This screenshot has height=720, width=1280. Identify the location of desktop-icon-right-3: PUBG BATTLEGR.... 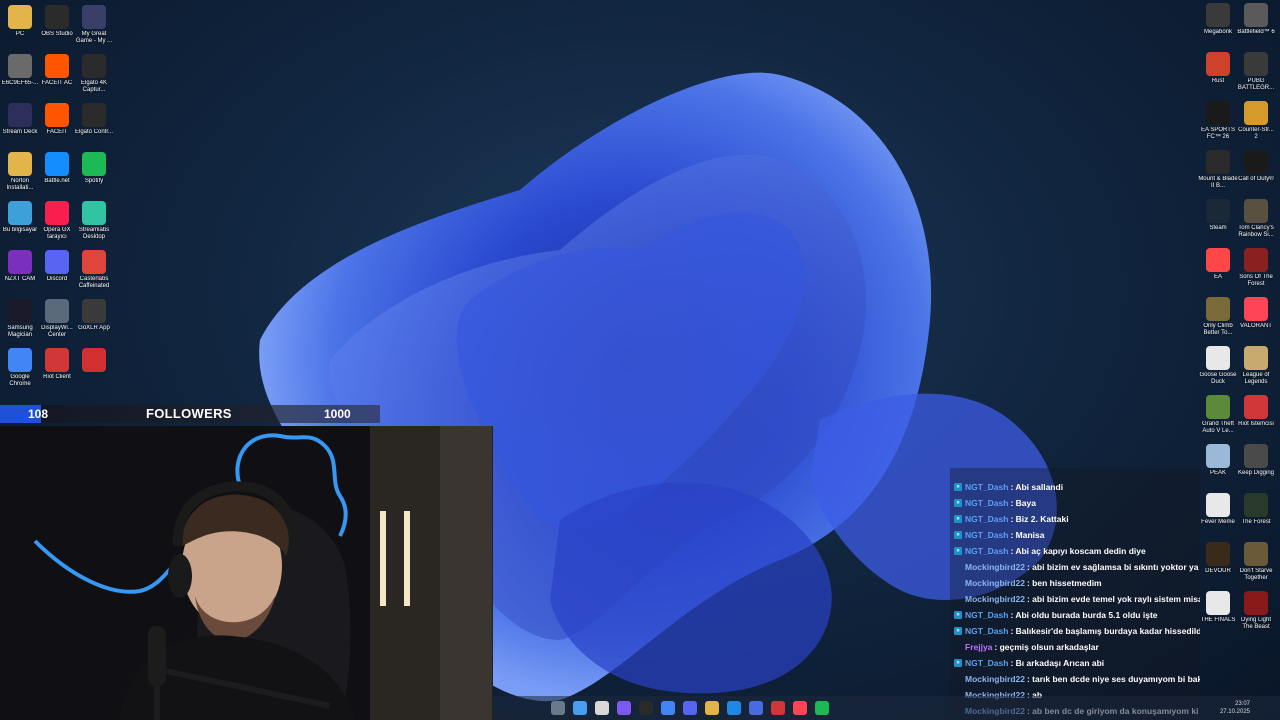
(1256, 72).